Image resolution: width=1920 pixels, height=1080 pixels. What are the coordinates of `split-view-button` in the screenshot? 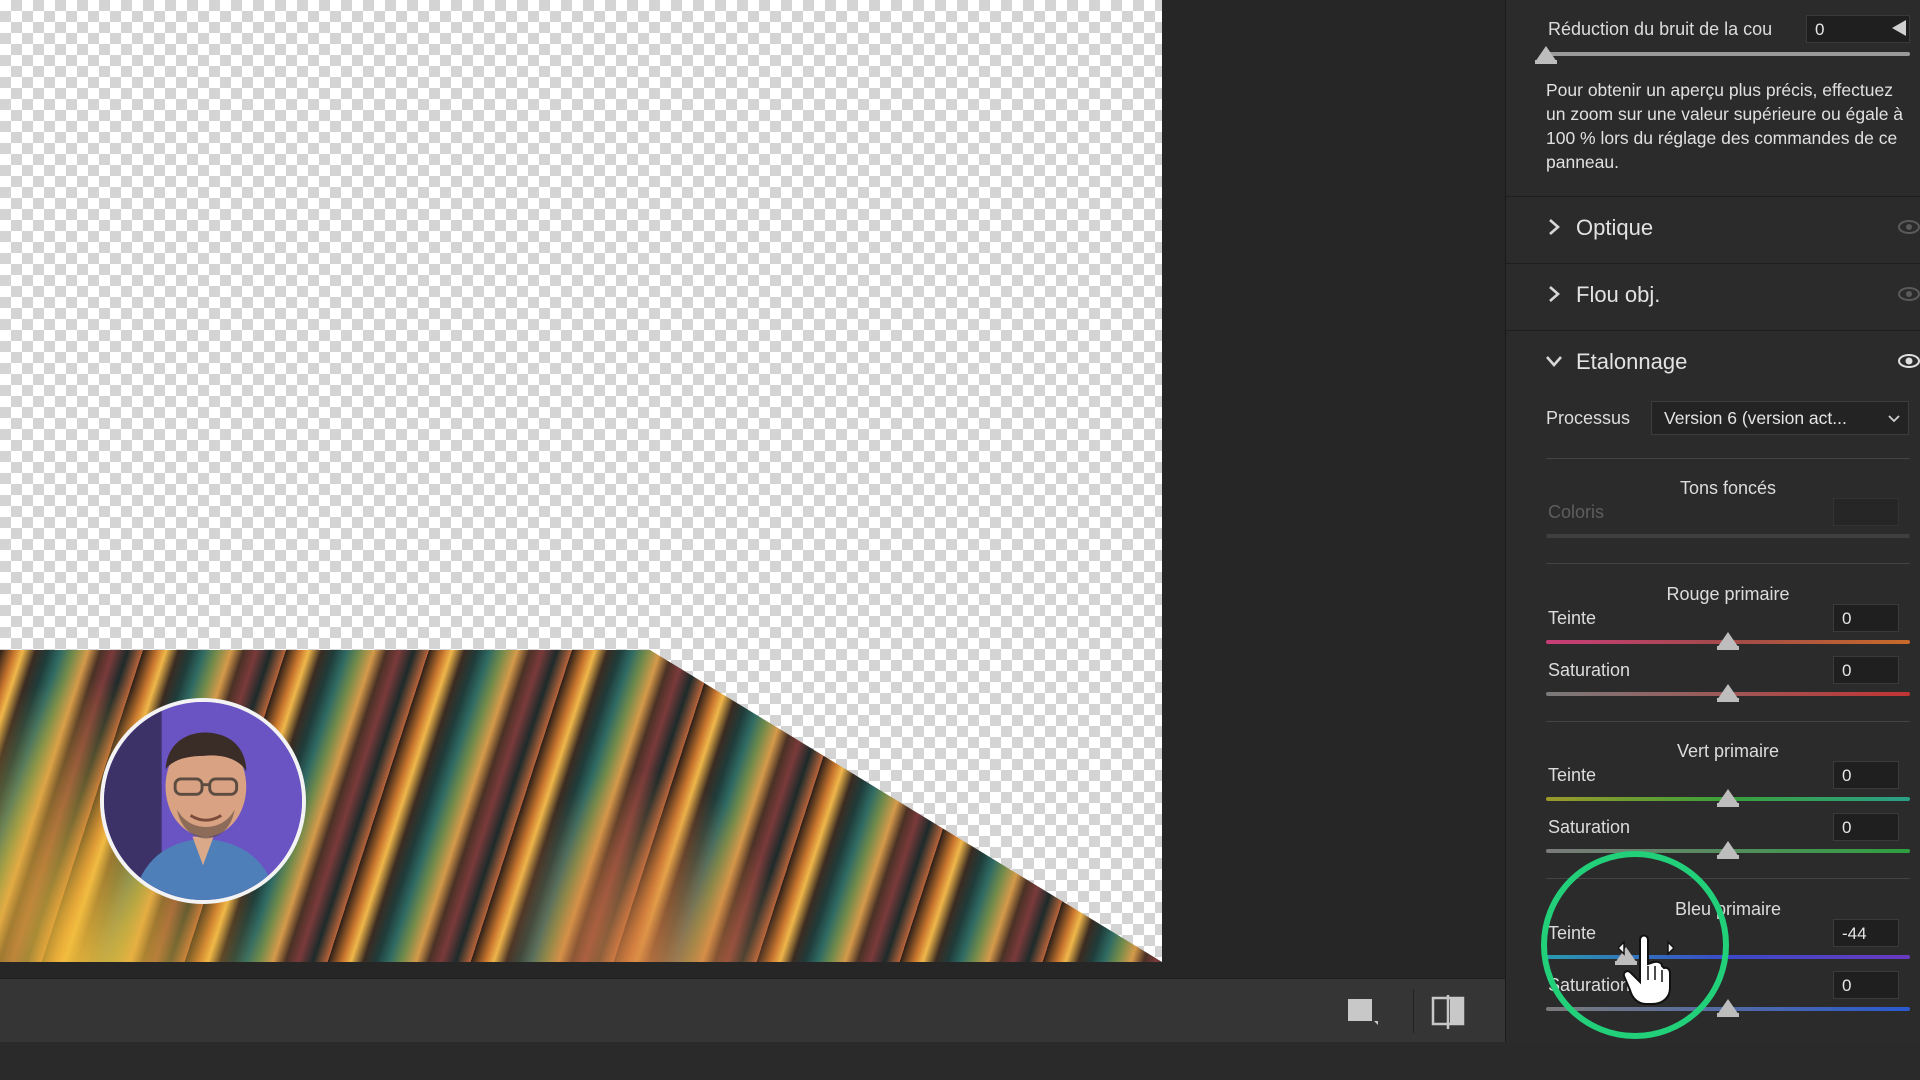 It's located at (1449, 1012).